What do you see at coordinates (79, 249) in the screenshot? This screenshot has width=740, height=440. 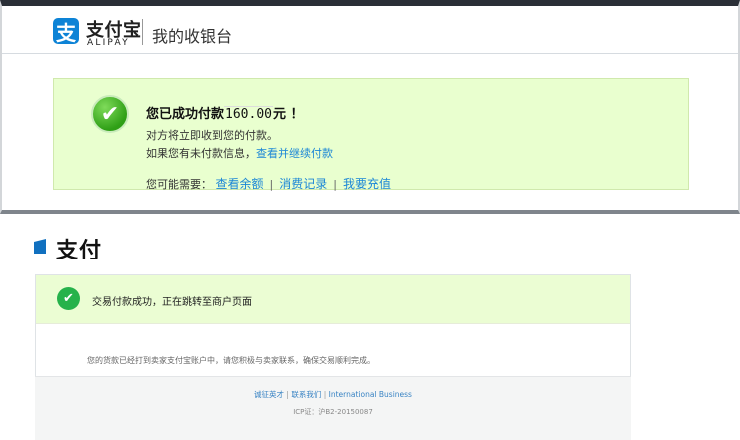 I see `partial-brand-name: 支付` at bounding box center [79, 249].